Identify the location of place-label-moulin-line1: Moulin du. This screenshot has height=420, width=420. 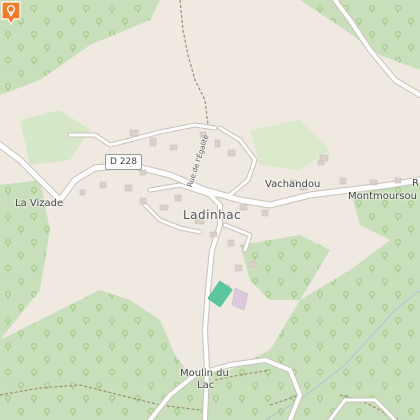
(204, 373).